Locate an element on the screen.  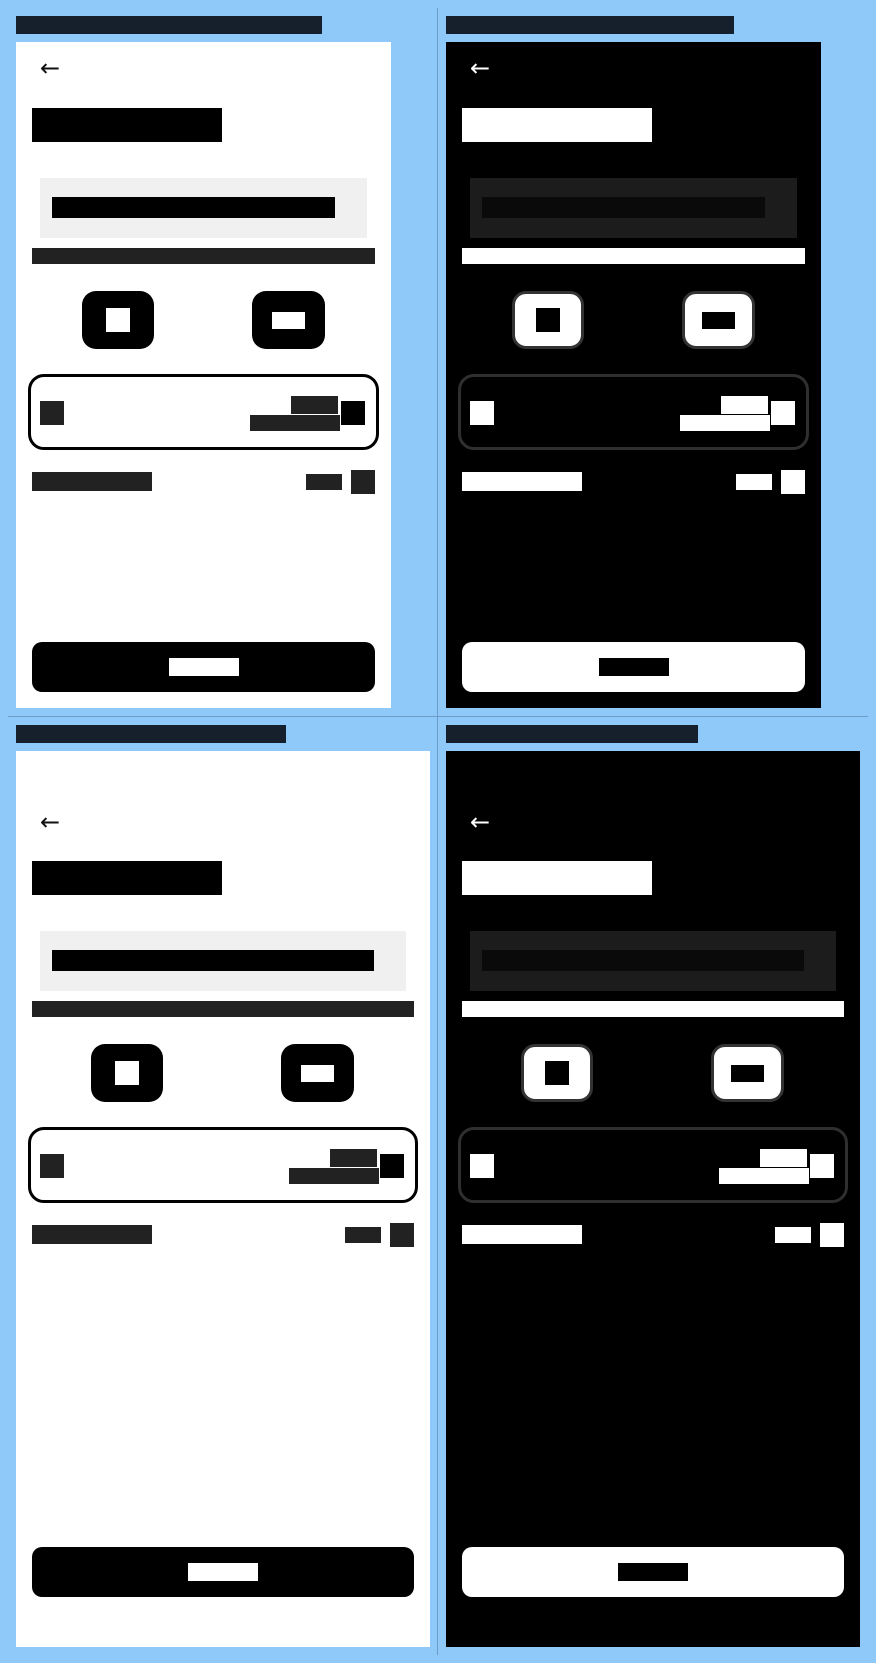
label-phone-light is located at coordinates (169, 25).